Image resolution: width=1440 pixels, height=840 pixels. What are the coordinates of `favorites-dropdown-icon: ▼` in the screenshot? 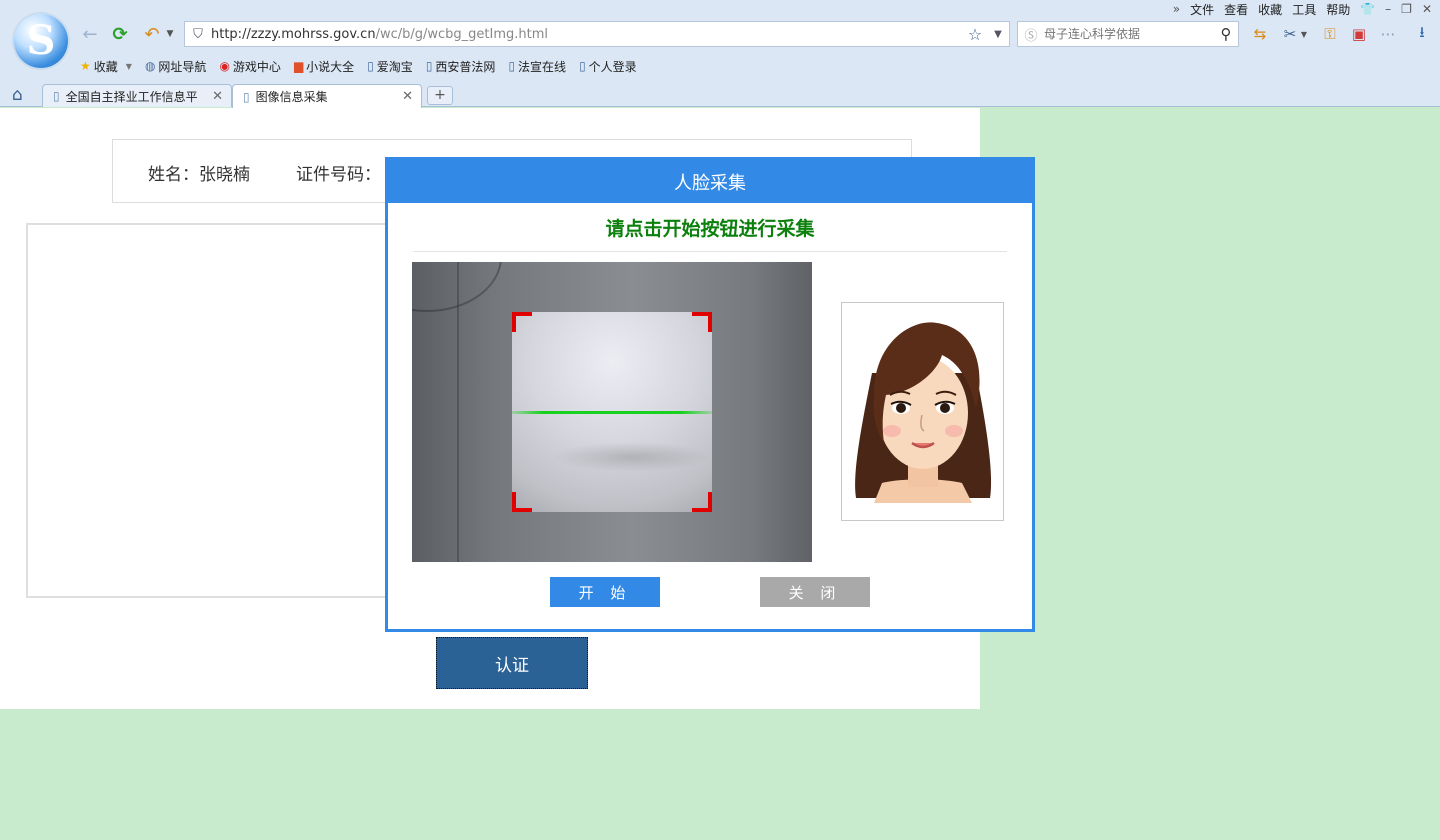 It's located at (129, 66).